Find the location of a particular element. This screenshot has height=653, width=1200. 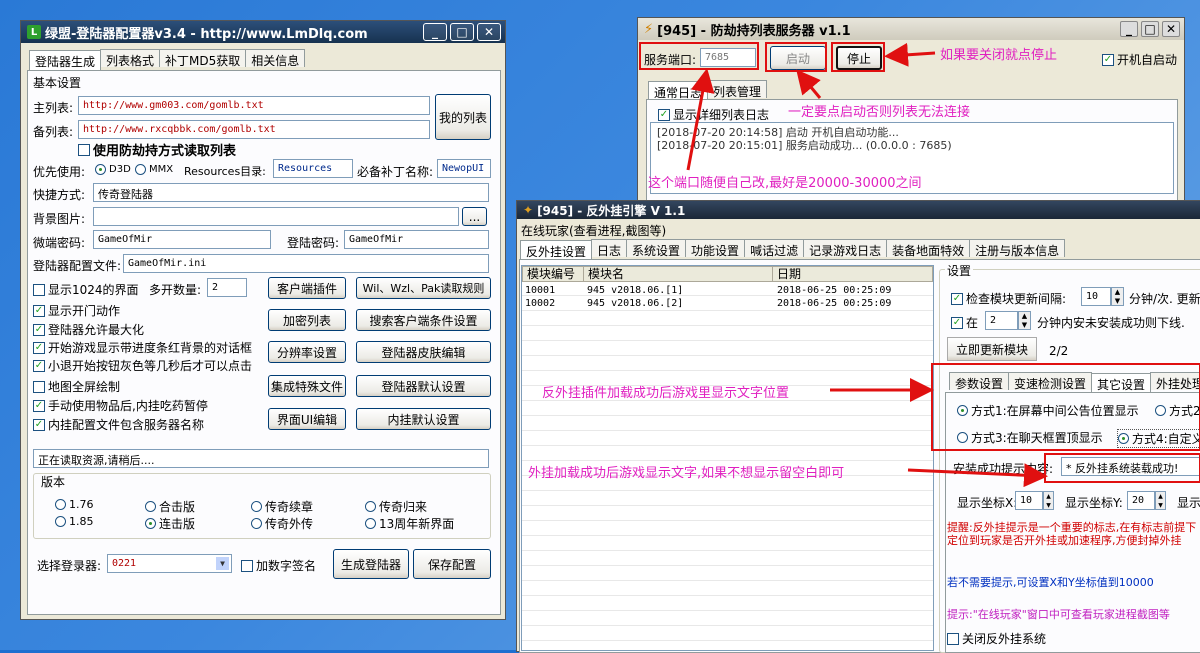

update-now-button: 立即更新模块 is located at coordinates (992, 349).